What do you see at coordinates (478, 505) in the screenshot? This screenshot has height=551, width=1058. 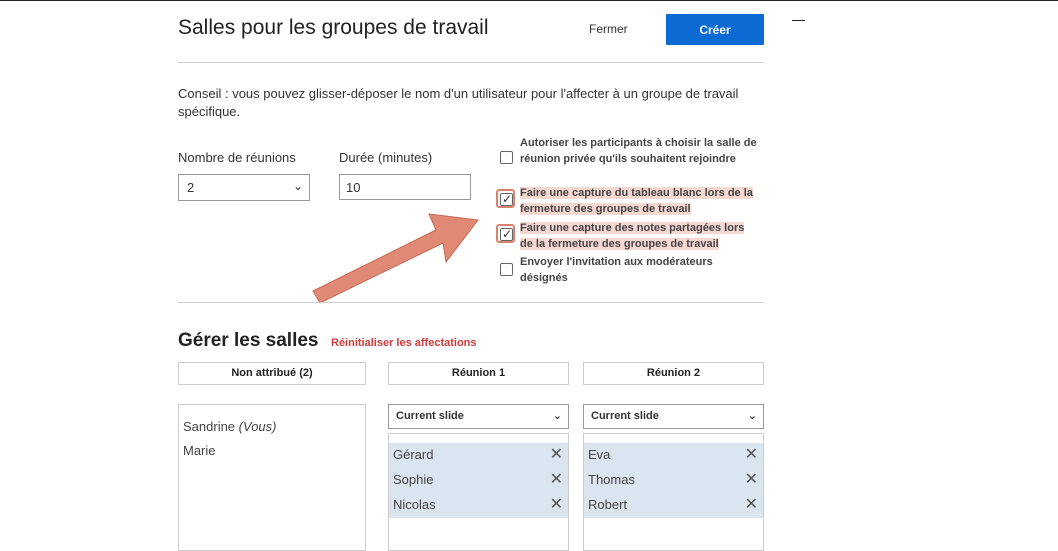 I see `list-item: Nicolas ✕` at bounding box center [478, 505].